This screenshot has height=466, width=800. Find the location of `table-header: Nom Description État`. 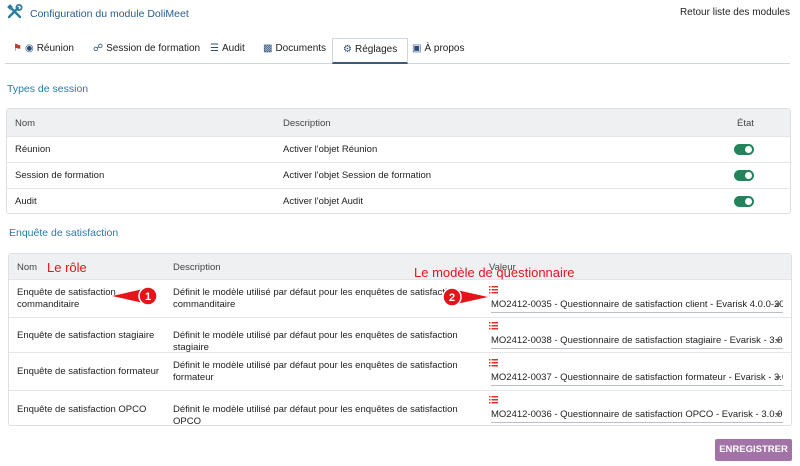

table-header: Nom Description État is located at coordinates (398, 122).